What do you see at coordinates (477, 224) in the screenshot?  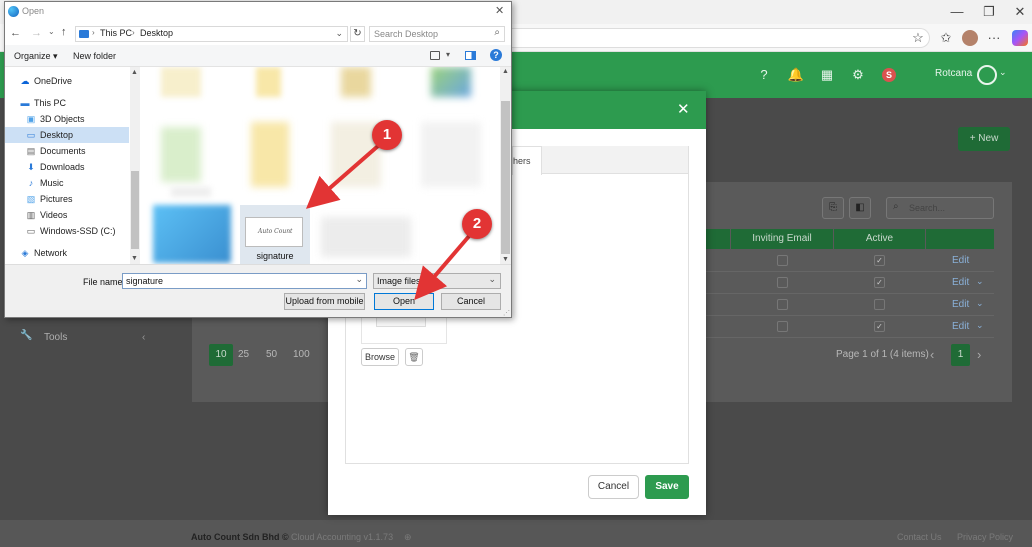 I see `annotation-badge-2: 2` at bounding box center [477, 224].